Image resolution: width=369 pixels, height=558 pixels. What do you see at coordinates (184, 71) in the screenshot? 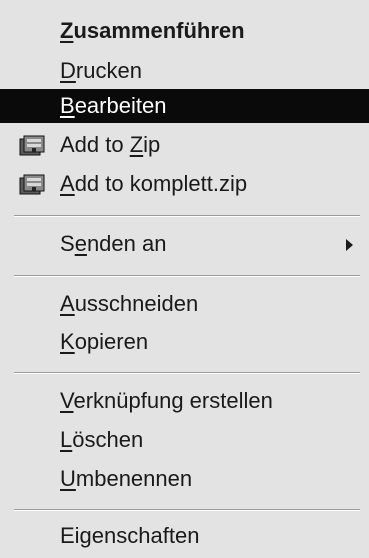
I see `menu-item-drucken: Drucken` at bounding box center [184, 71].